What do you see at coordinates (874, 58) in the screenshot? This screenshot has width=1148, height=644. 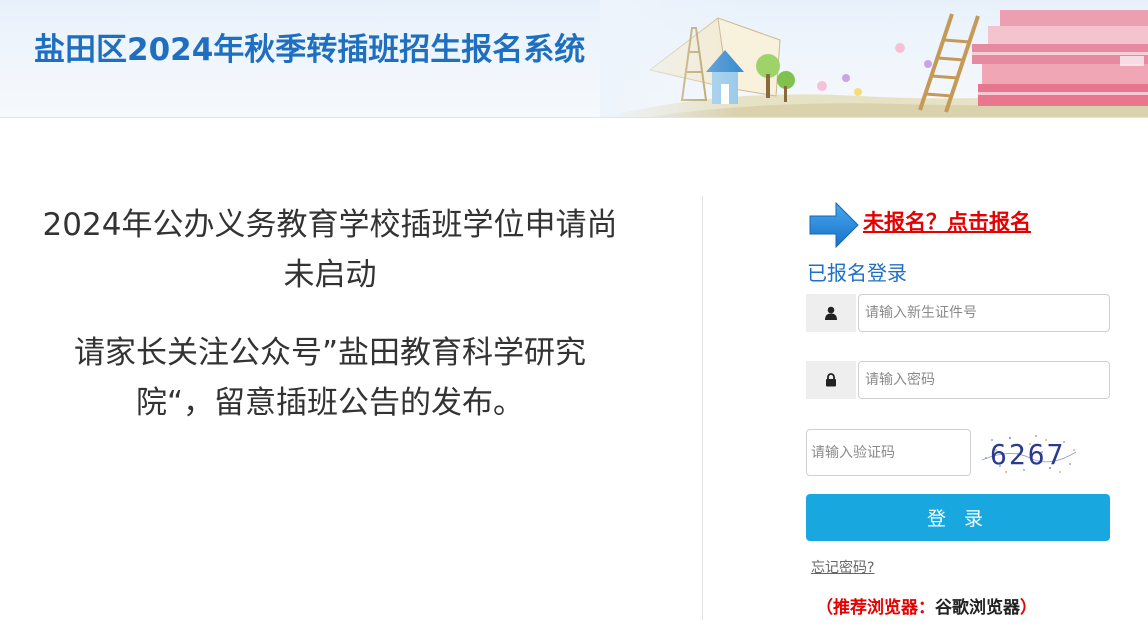 I see `banner-illustration` at bounding box center [874, 58].